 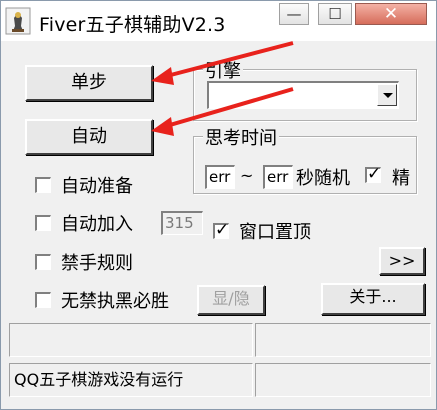 I want to click on close-icon: ✕, so click(x=391, y=14).